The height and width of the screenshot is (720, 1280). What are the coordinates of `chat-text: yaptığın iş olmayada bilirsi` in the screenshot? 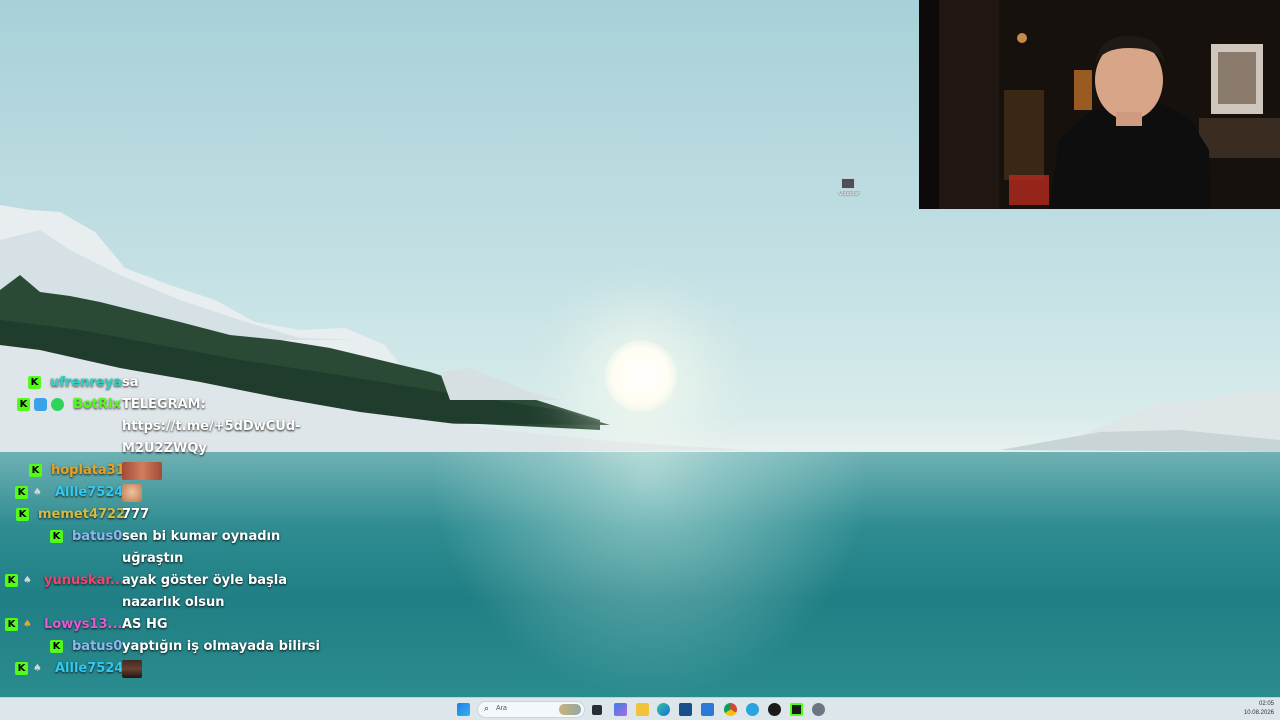 It's located at (221, 646).